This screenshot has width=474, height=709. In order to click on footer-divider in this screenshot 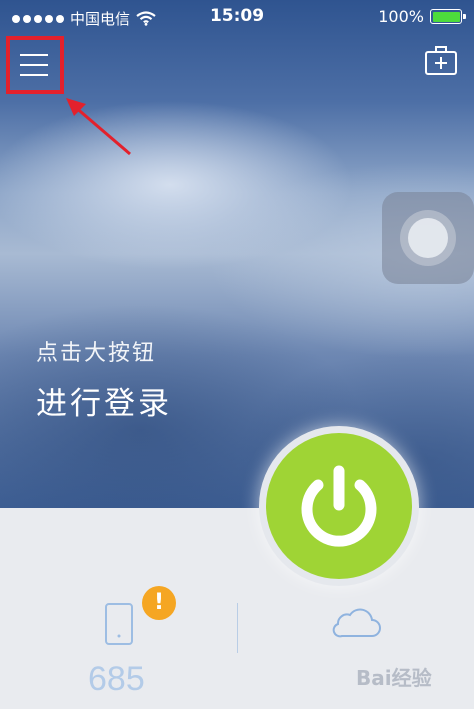, I will do `click(237, 628)`.